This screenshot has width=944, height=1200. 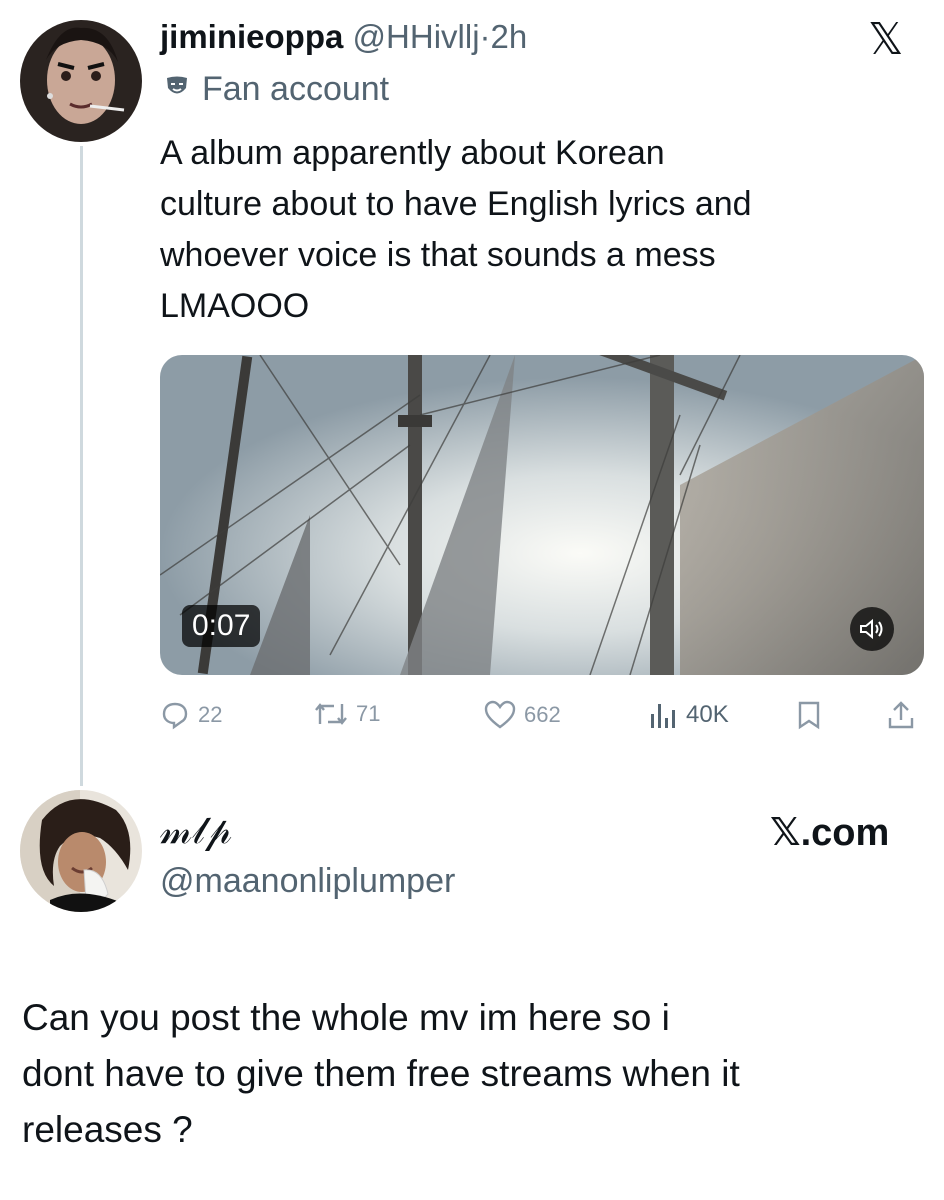 I want to click on tweet-header: jiminieoppa @HHivllj·2h, so click(x=343, y=37).